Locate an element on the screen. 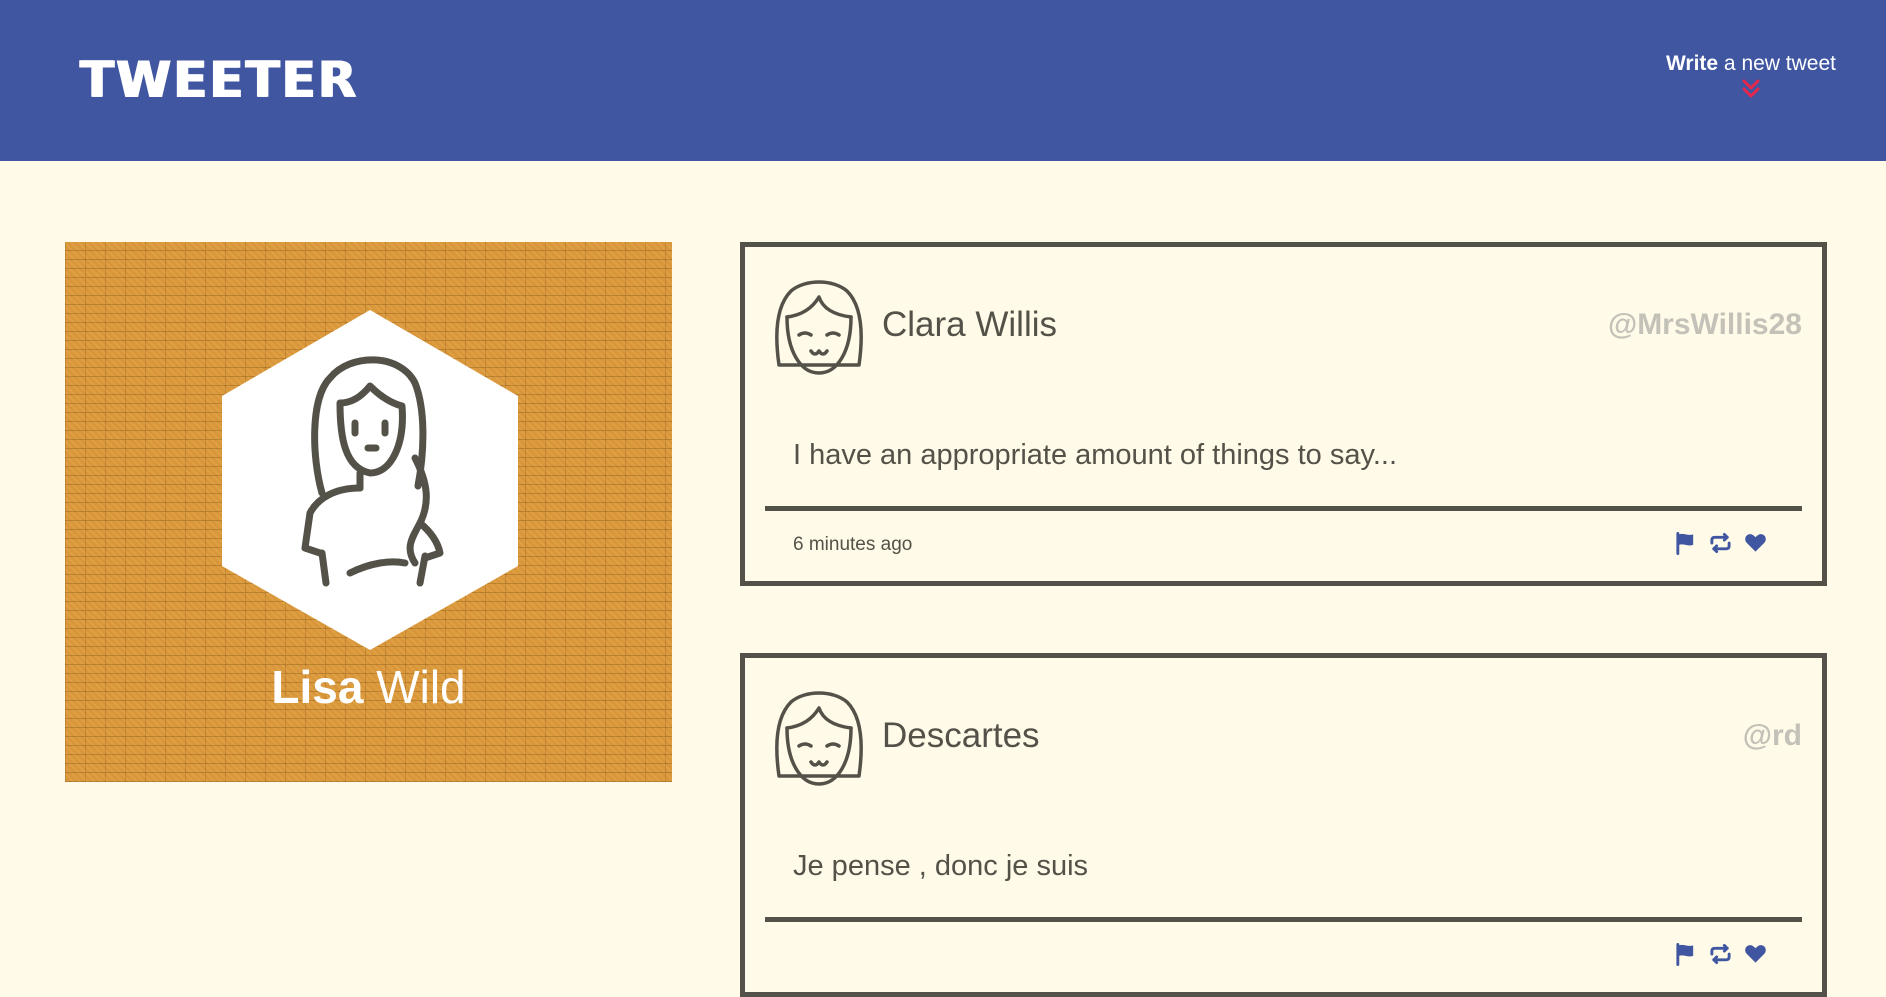  write-new-tweet-button: Write a new tweet is located at coordinates (1751, 76).